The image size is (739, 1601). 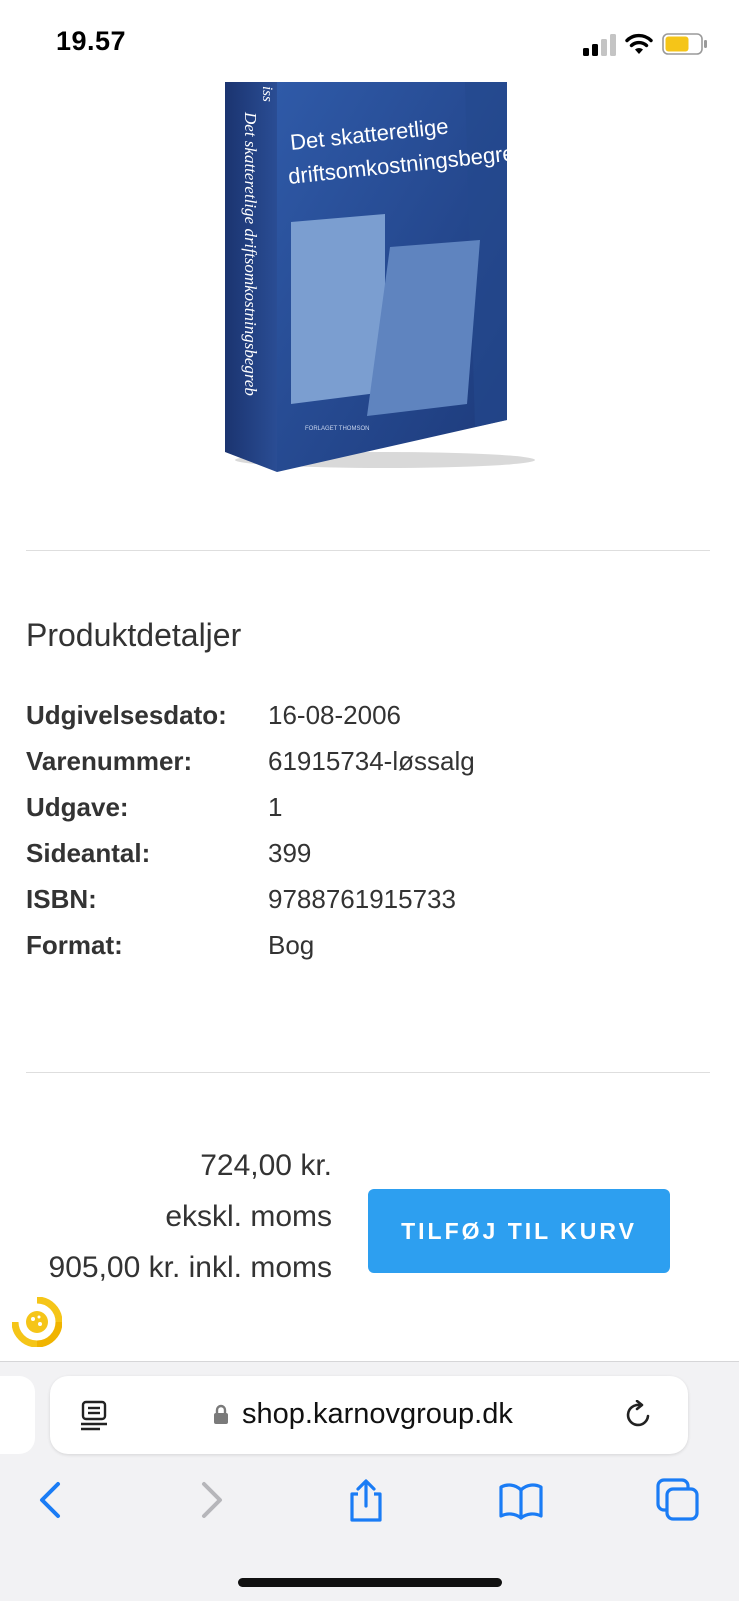 I want to click on detail-label: Udgave:, so click(x=77, y=807).